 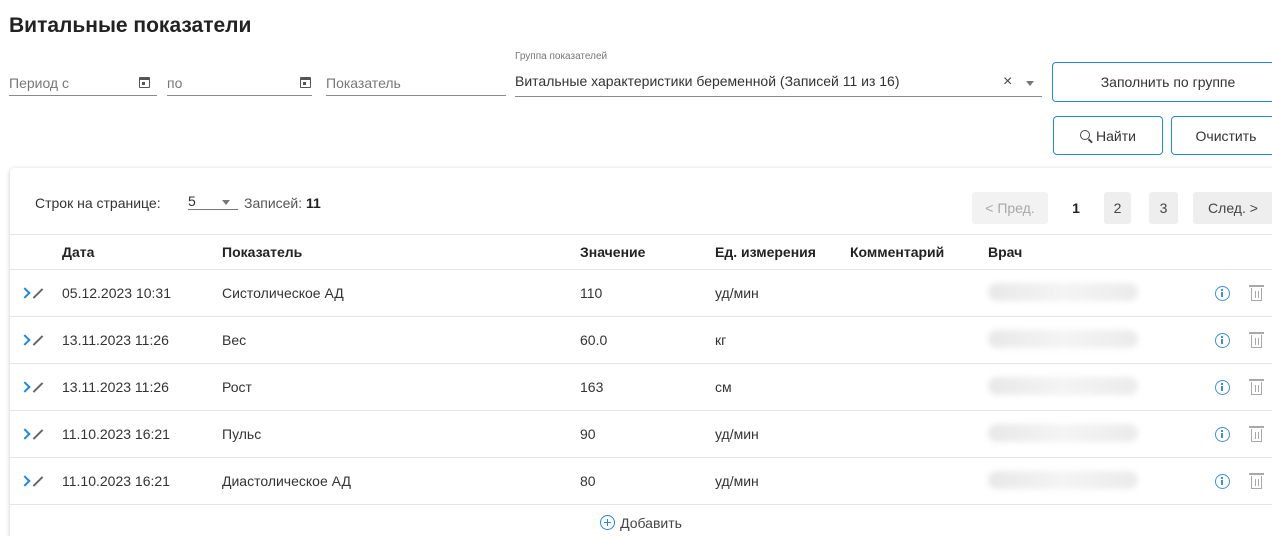 What do you see at coordinates (401, 252) in the screenshot?
I see `col-indicator: Показатель` at bounding box center [401, 252].